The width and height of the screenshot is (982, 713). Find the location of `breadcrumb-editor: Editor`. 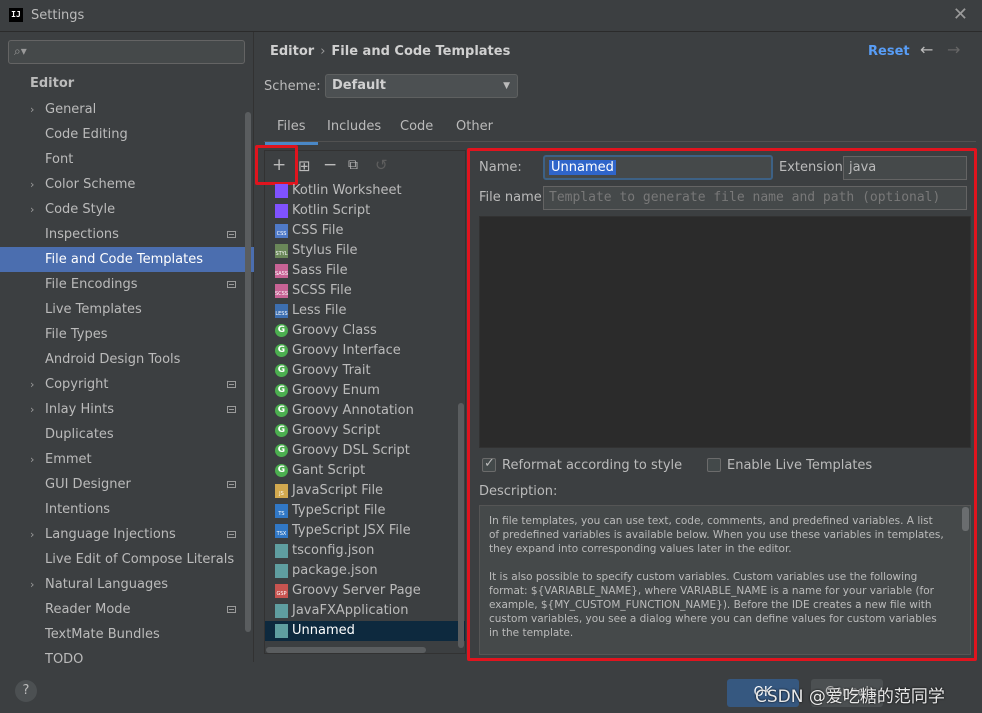

breadcrumb-editor: Editor is located at coordinates (292, 51).